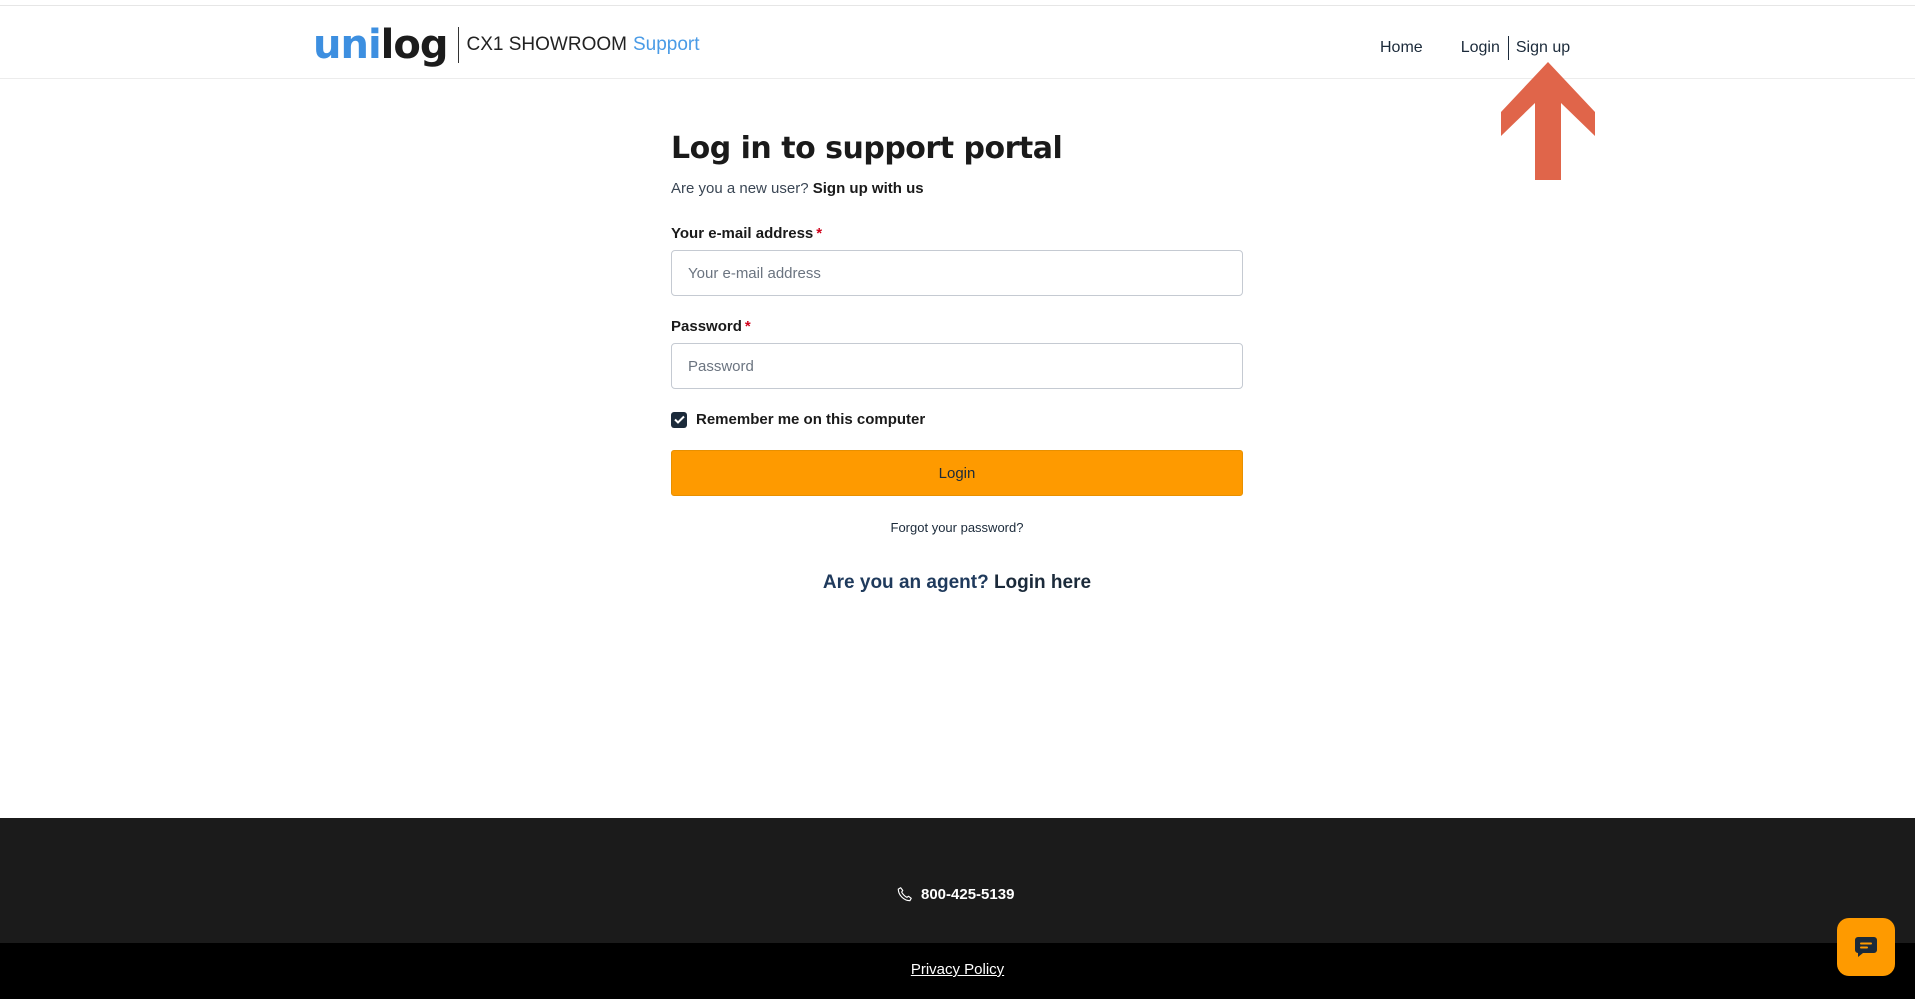 The width and height of the screenshot is (1915, 999). I want to click on page-title: Log in to support portal, so click(867, 148).